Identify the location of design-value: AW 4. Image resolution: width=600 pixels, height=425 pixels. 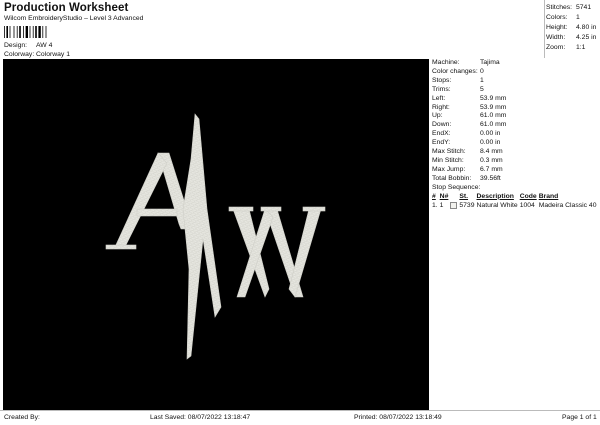
(44, 45).